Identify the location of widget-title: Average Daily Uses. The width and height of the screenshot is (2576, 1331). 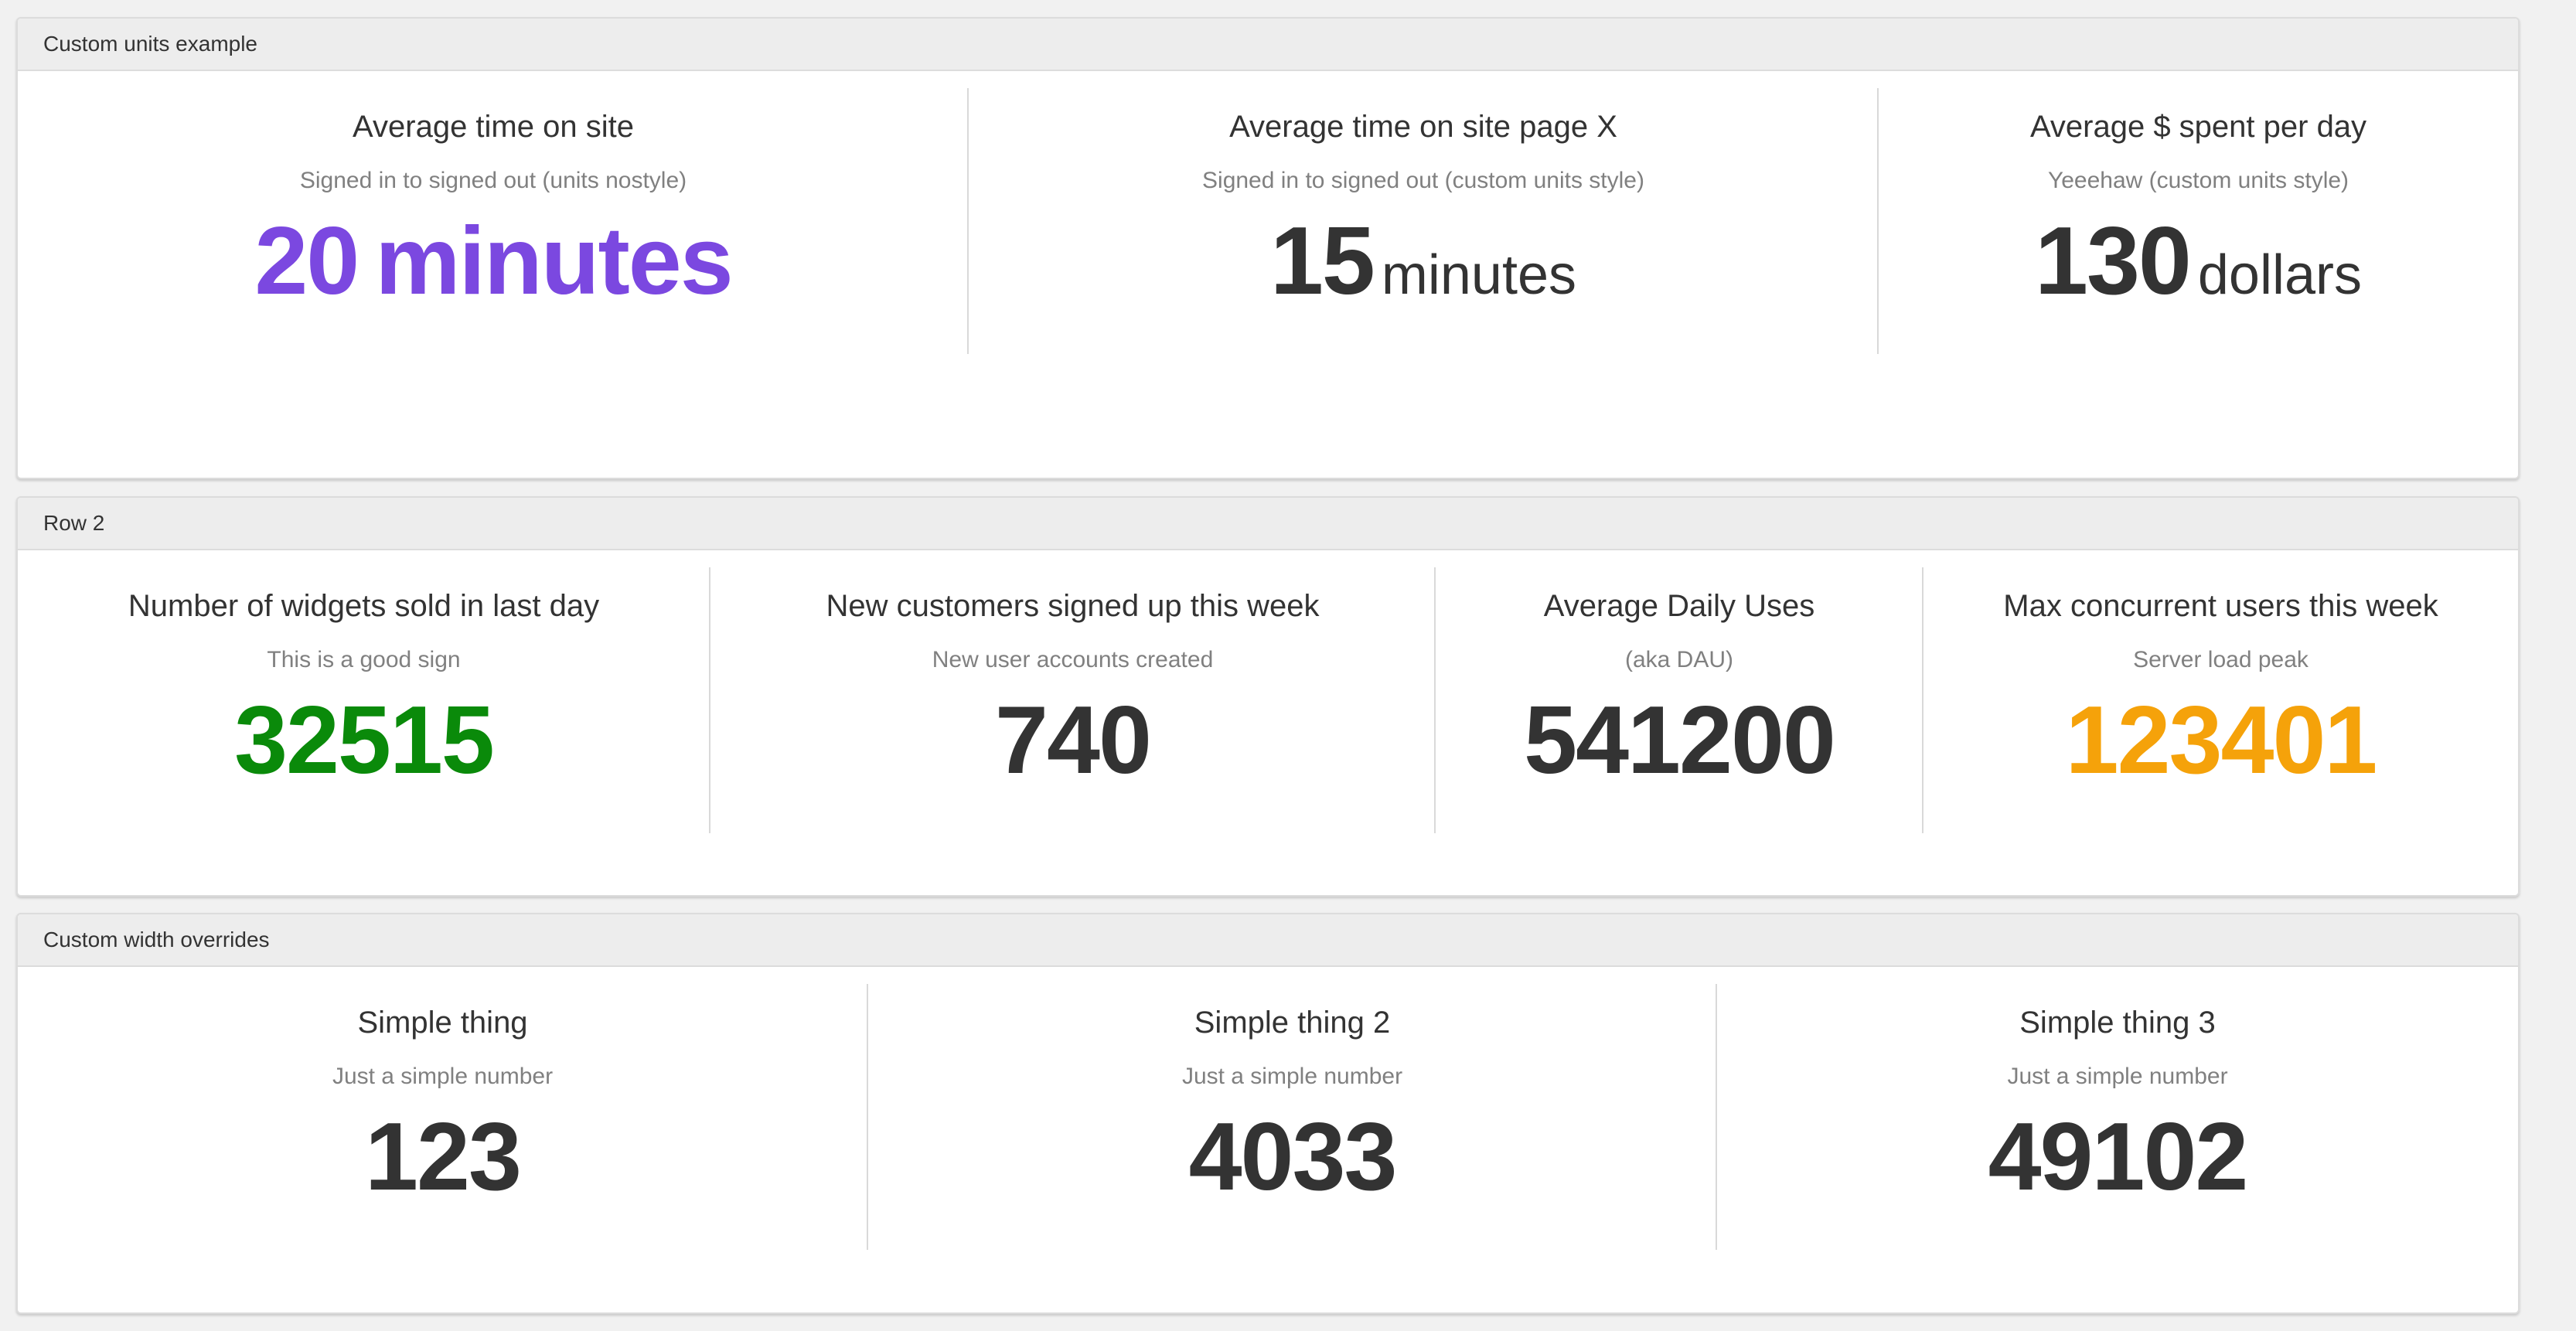
(1679, 606).